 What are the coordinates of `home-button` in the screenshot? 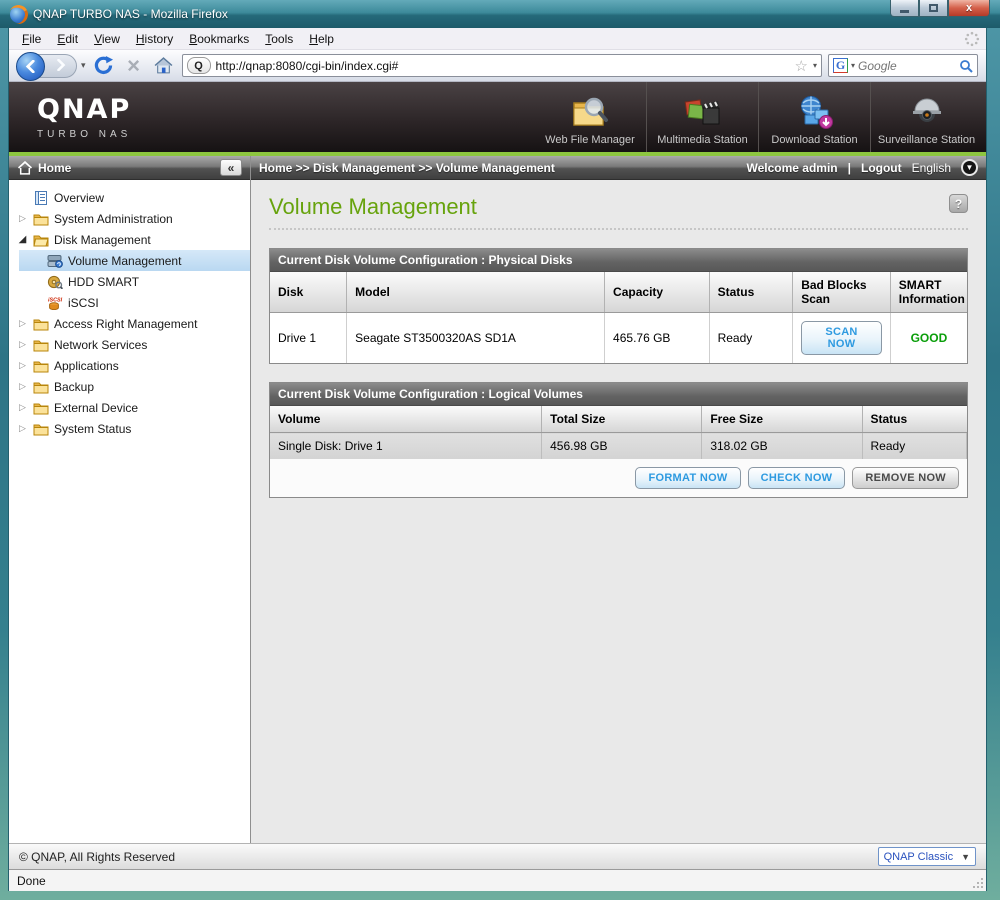 It's located at (164, 66).